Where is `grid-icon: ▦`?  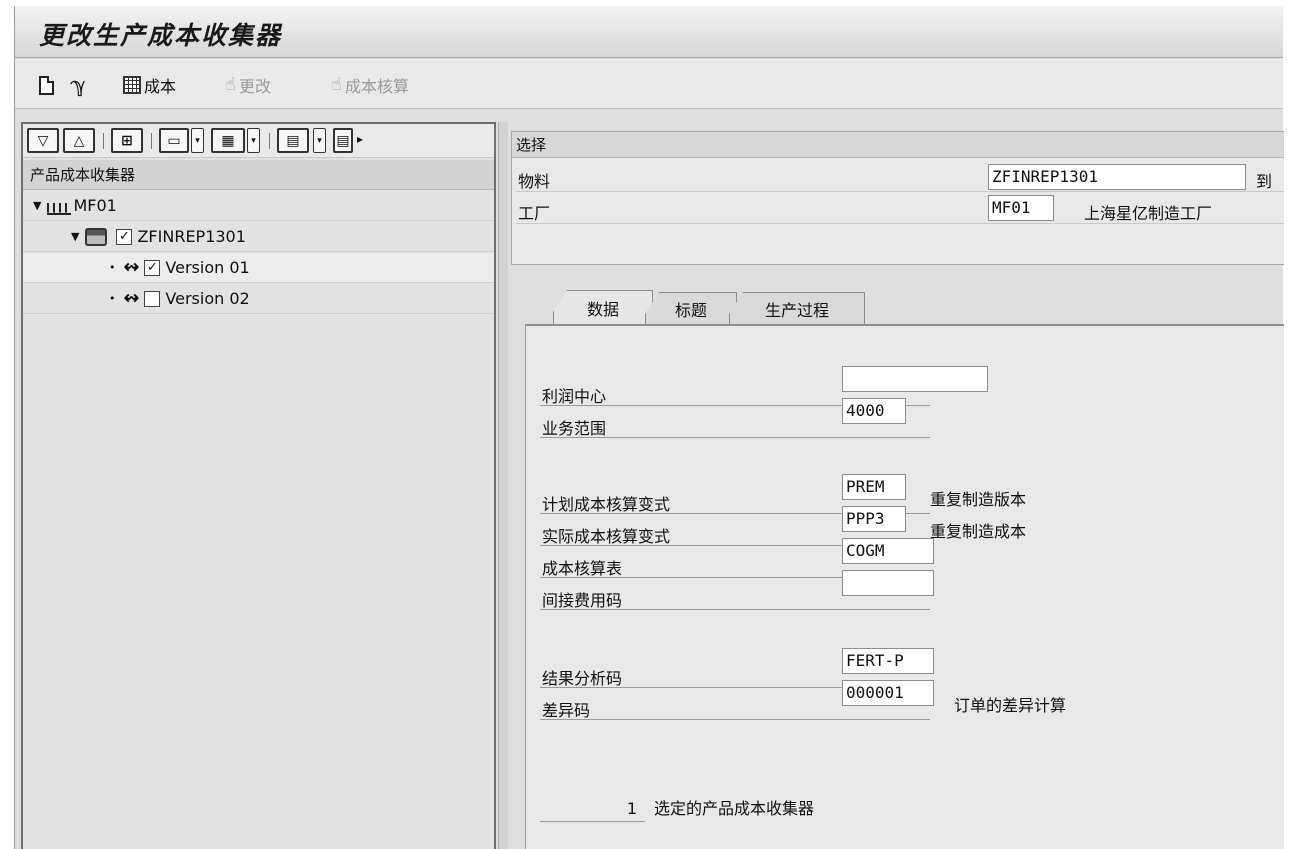 grid-icon: ▦ is located at coordinates (228, 140).